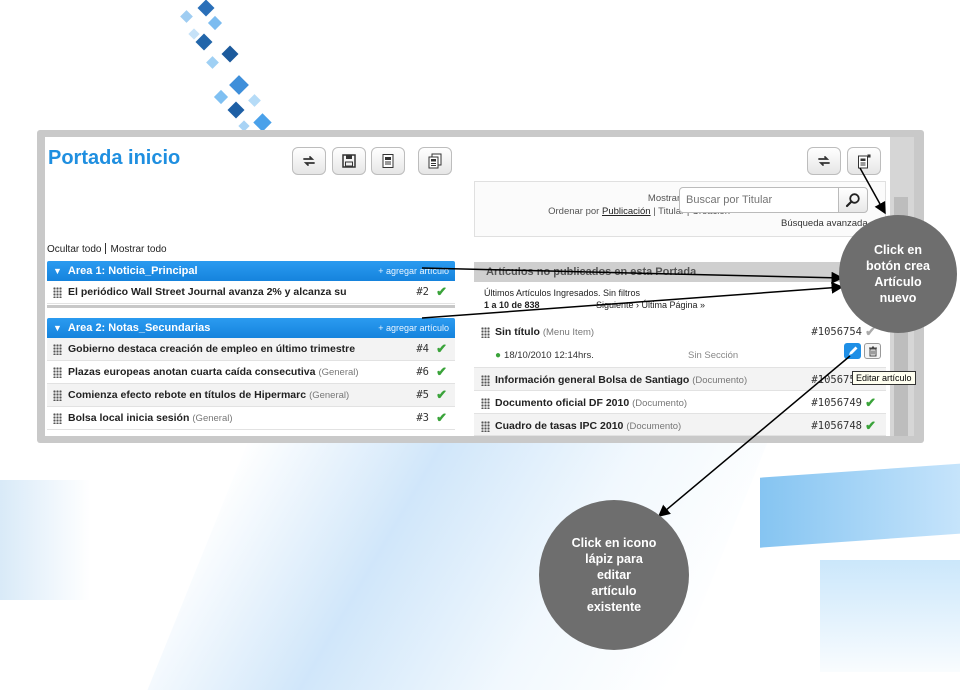 The image size is (960, 690). I want to click on copy-articles-button, so click(435, 161).